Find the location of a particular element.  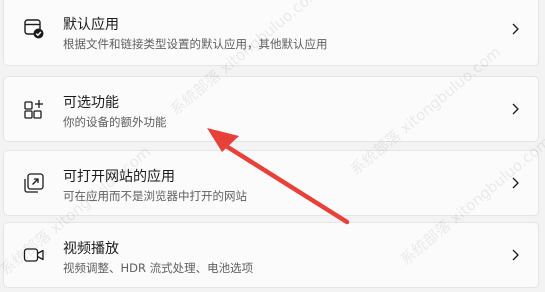

settings-item-title: 默认应用 is located at coordinates (91, 25).